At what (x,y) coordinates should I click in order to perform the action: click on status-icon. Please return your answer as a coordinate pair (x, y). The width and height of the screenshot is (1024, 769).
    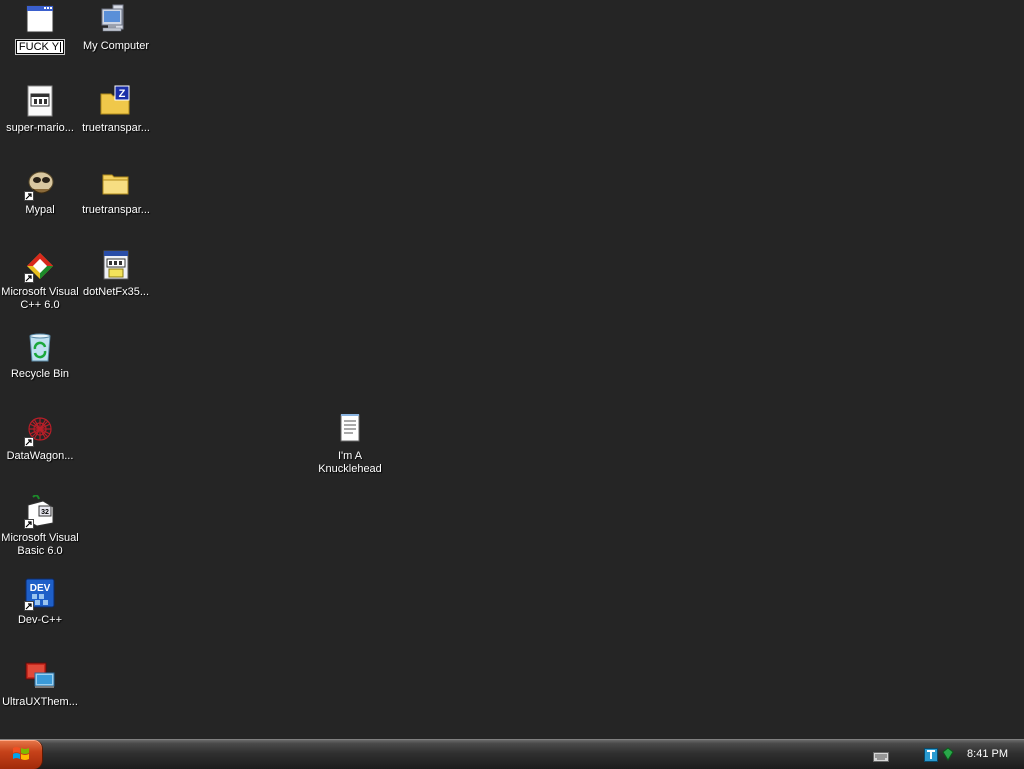
    Looking at the image, I should click on (948, 756).